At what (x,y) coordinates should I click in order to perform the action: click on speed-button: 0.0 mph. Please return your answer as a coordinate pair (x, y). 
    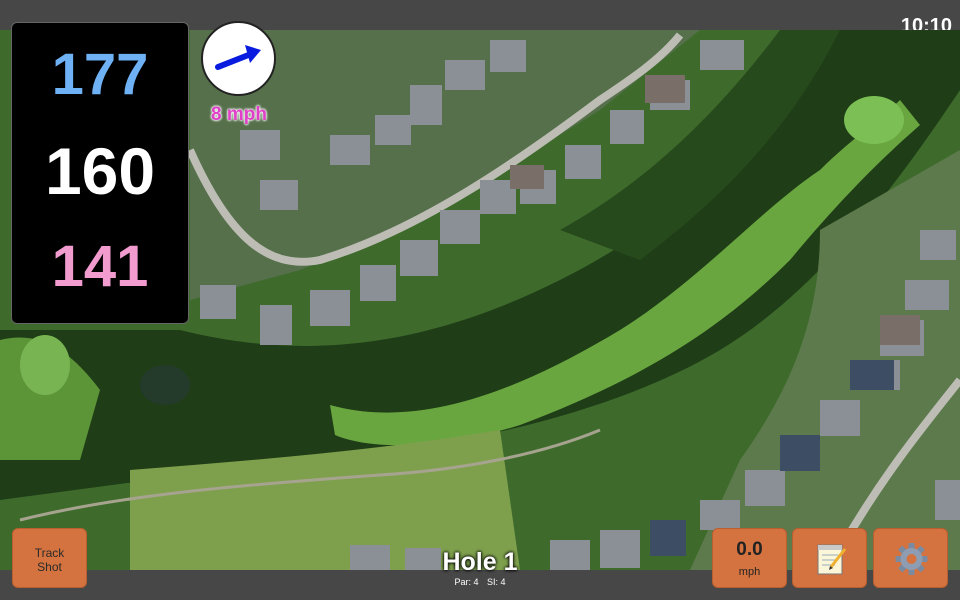
    Looking at the image, I should click on (749, 558).